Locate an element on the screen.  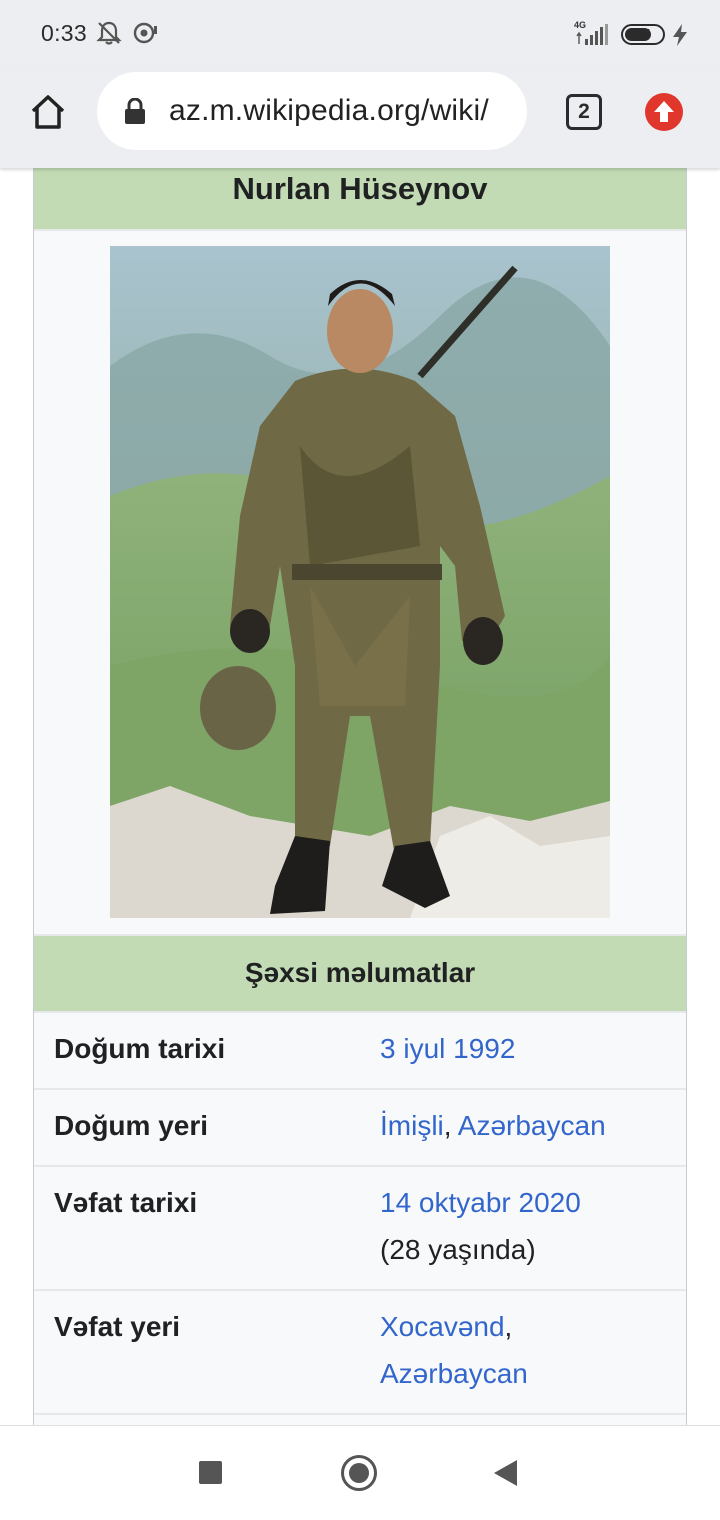
row-value: 3 iyul 1992 is located at coordinates (447, 1048).